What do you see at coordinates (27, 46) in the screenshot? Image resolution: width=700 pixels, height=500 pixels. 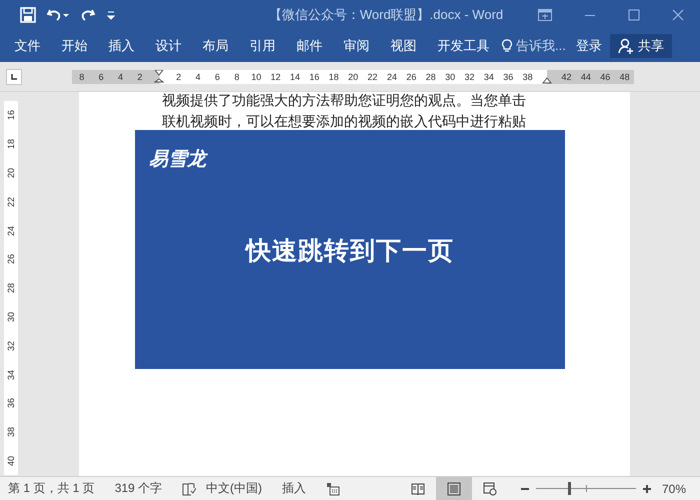 I see `ribbon-tab: 文件` at bounding box center [27, 46].